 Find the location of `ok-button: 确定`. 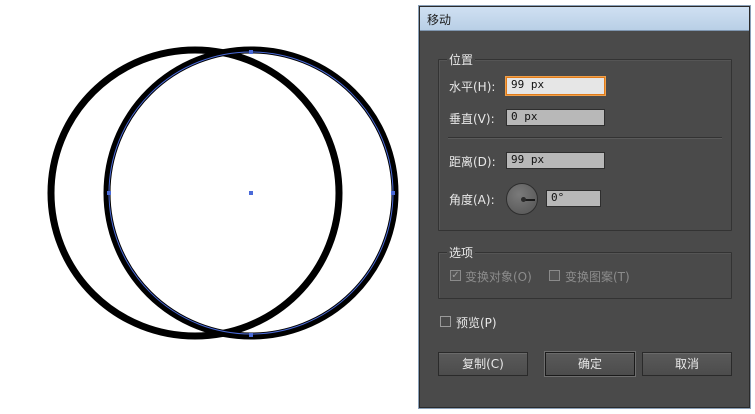

ok-button: 确定 is located at coordinates (590, 364).